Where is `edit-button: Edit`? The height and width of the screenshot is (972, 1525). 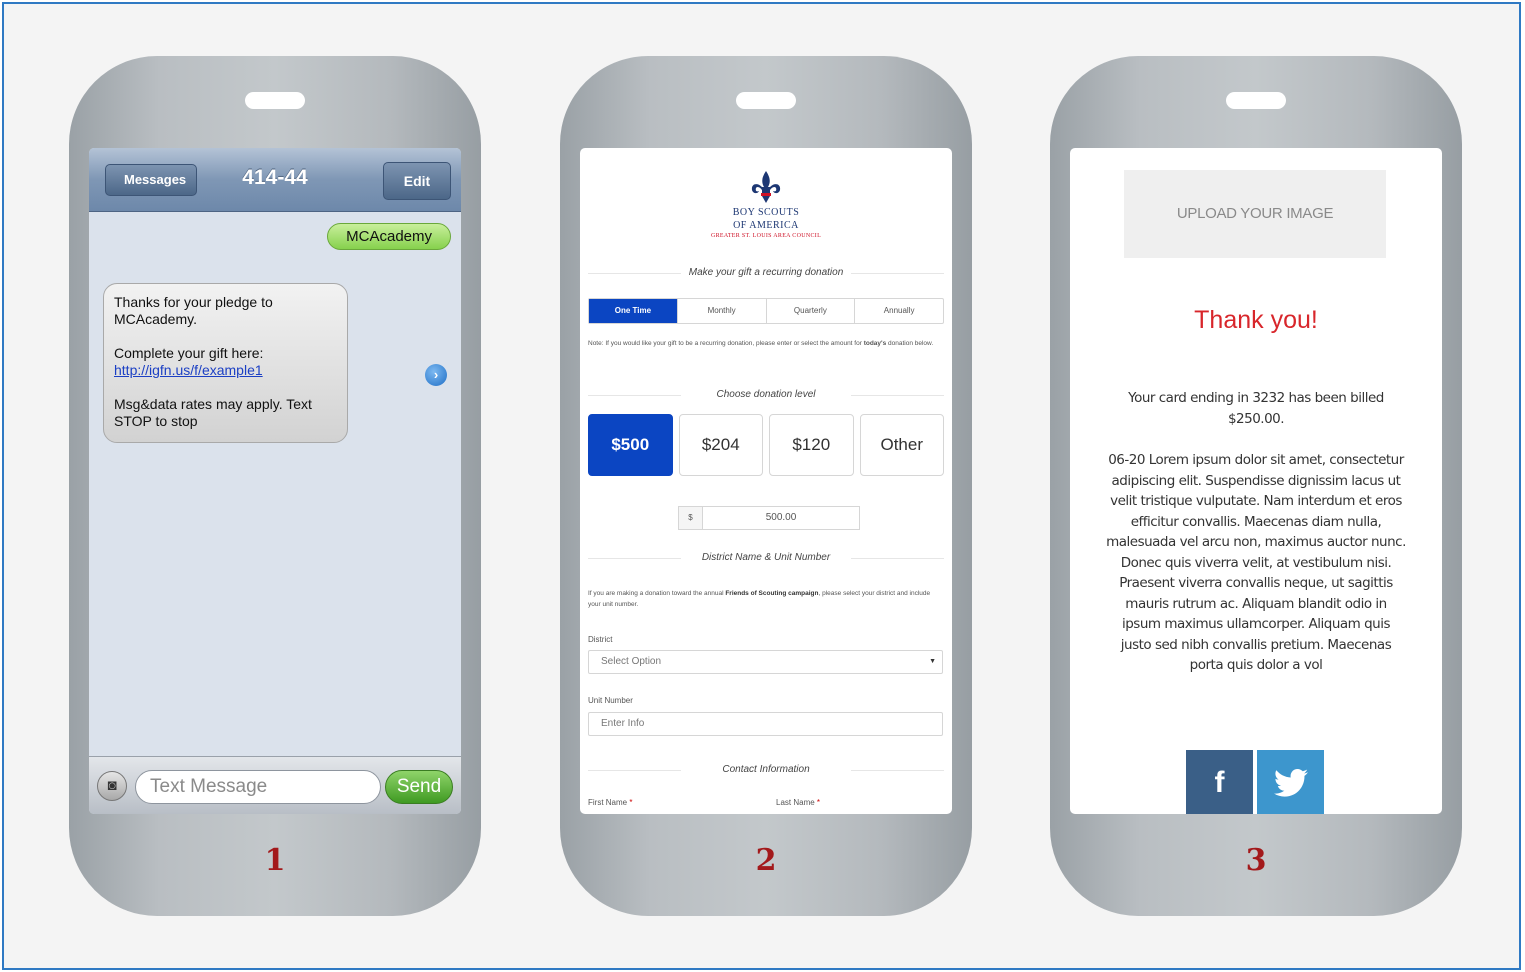
edit-button: Edit is located at coordinates (417, 181).